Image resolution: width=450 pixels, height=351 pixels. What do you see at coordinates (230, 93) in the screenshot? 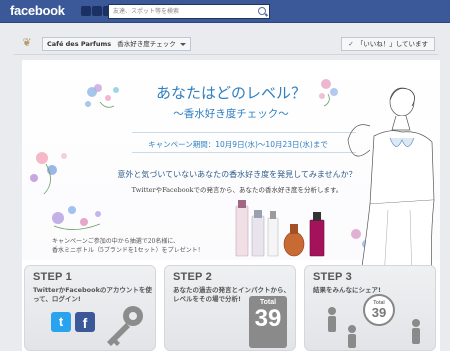
I see `campaign-headline: あなたはどのレベル？` at bounding box center [230, 93].